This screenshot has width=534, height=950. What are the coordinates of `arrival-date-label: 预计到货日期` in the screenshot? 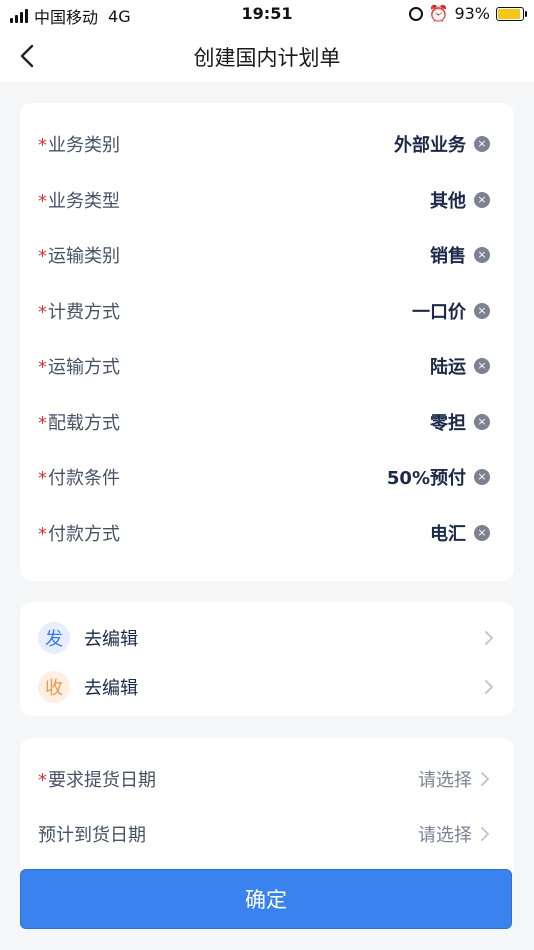 It's located at (92, 835).